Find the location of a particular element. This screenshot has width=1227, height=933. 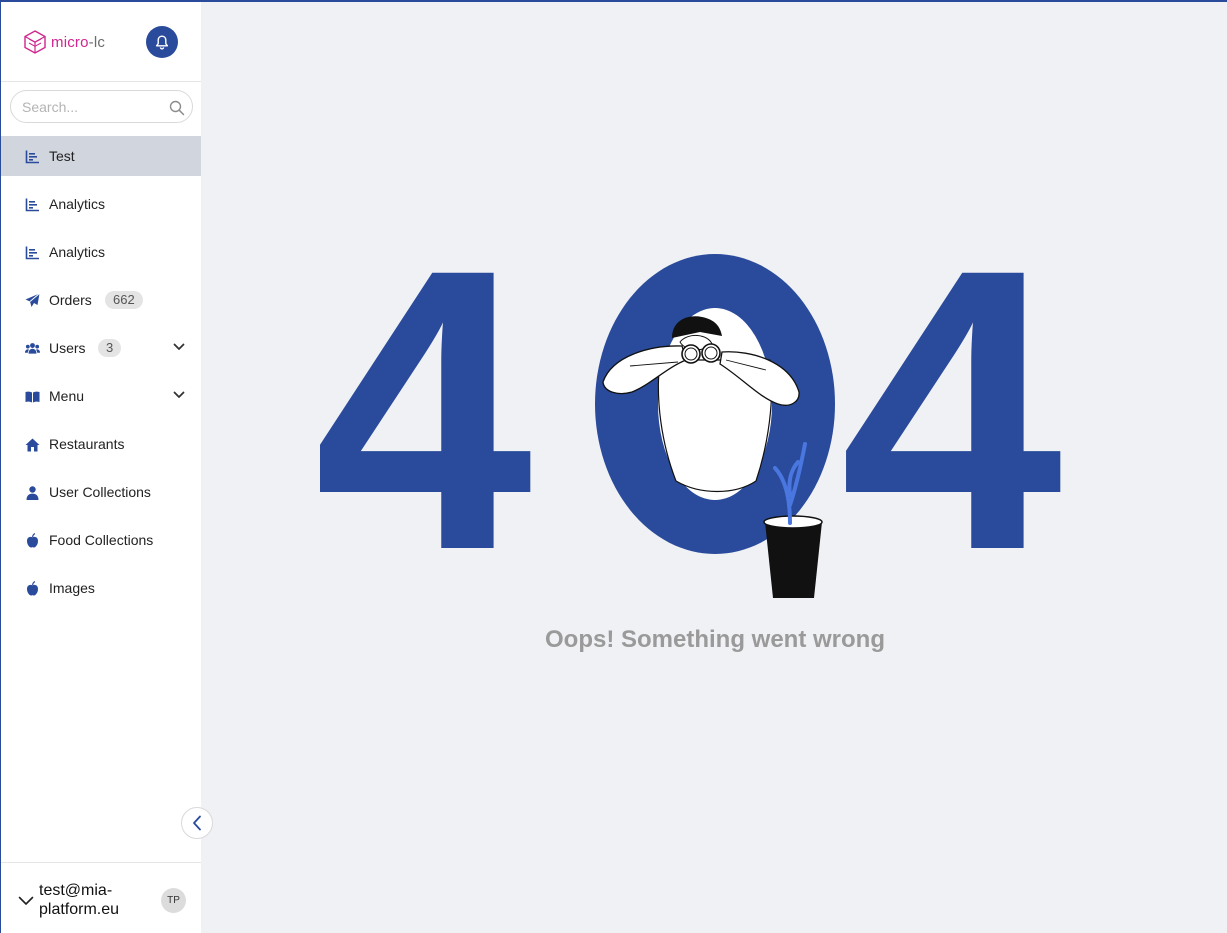

sidebar-item-label: Users is located at coordinates (67, 348).